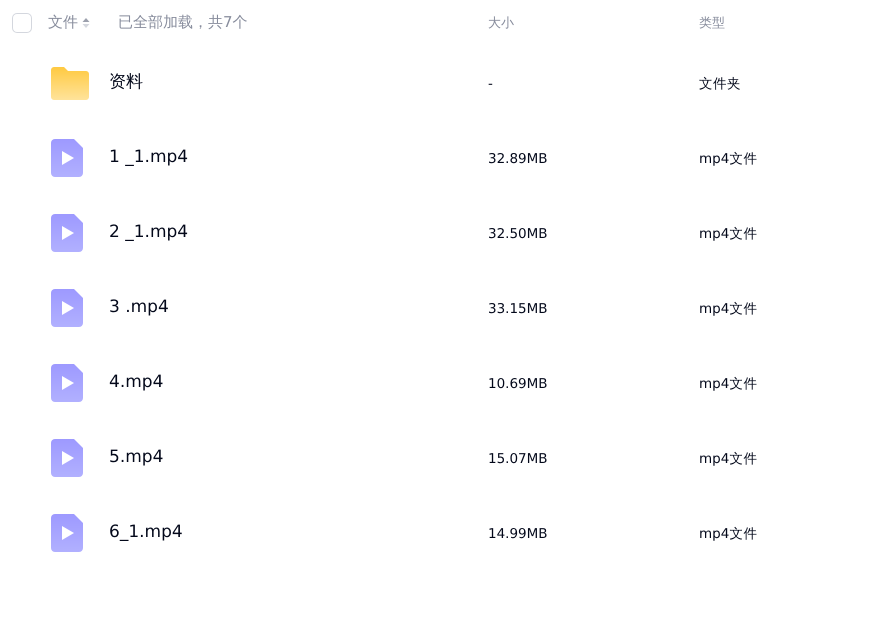 The image size is (872, 619). Describe the element at coordinates (518, 534) in the screenshot. I see `file-size: 14.99MB` at that location.